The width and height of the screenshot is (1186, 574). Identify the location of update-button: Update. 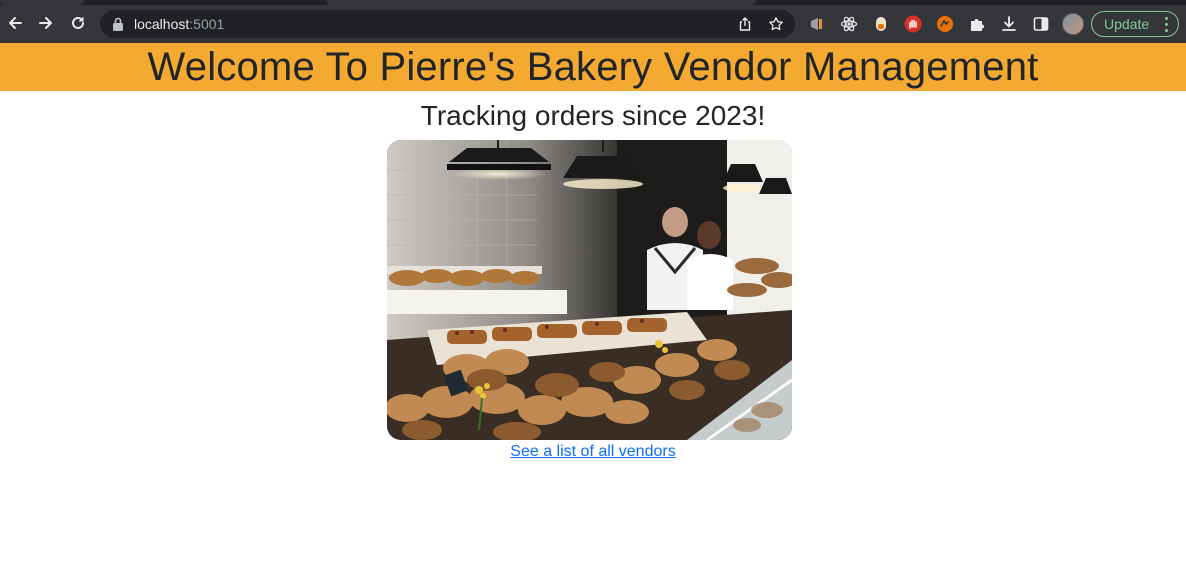
(1135, 24).